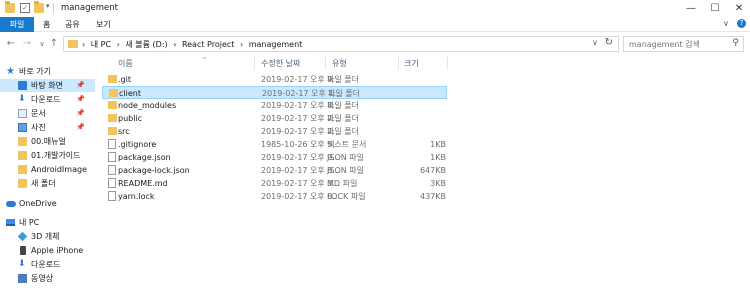 The image size is (750, 288). I want to click on phone-icon, so click(23, 250).